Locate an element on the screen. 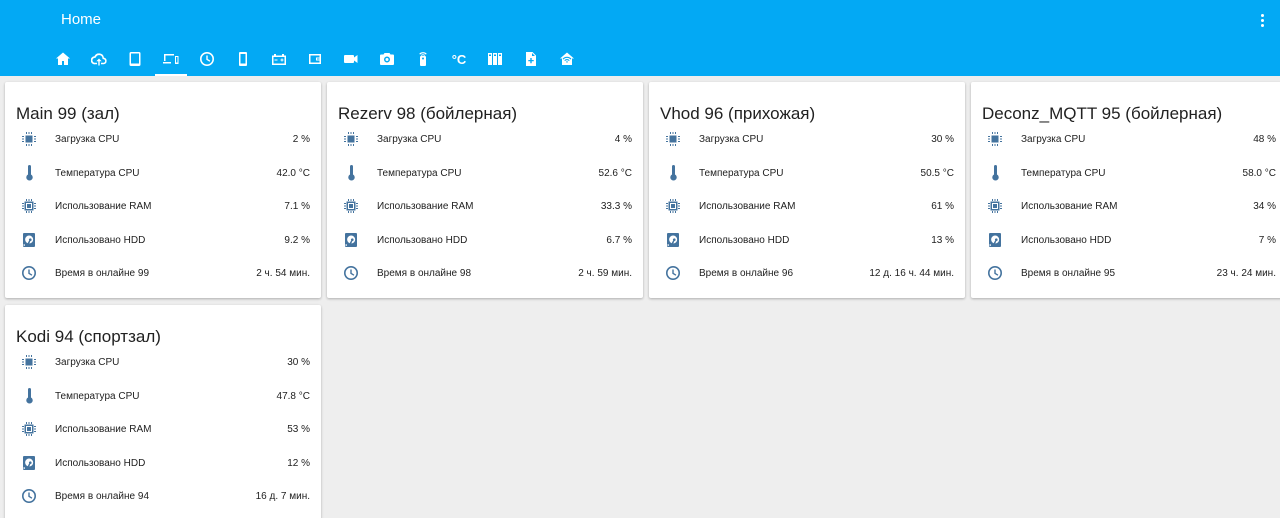 This screenshot has height=518, width=1280. sensor-row: Использование RAM 33.3 % is located at coordinates (485, 206).